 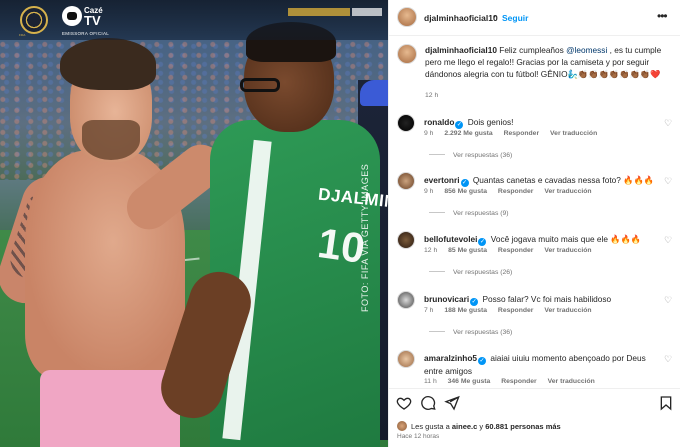 I want to click on likes-count: 60.881 personas más, so click(x=522, y=426).